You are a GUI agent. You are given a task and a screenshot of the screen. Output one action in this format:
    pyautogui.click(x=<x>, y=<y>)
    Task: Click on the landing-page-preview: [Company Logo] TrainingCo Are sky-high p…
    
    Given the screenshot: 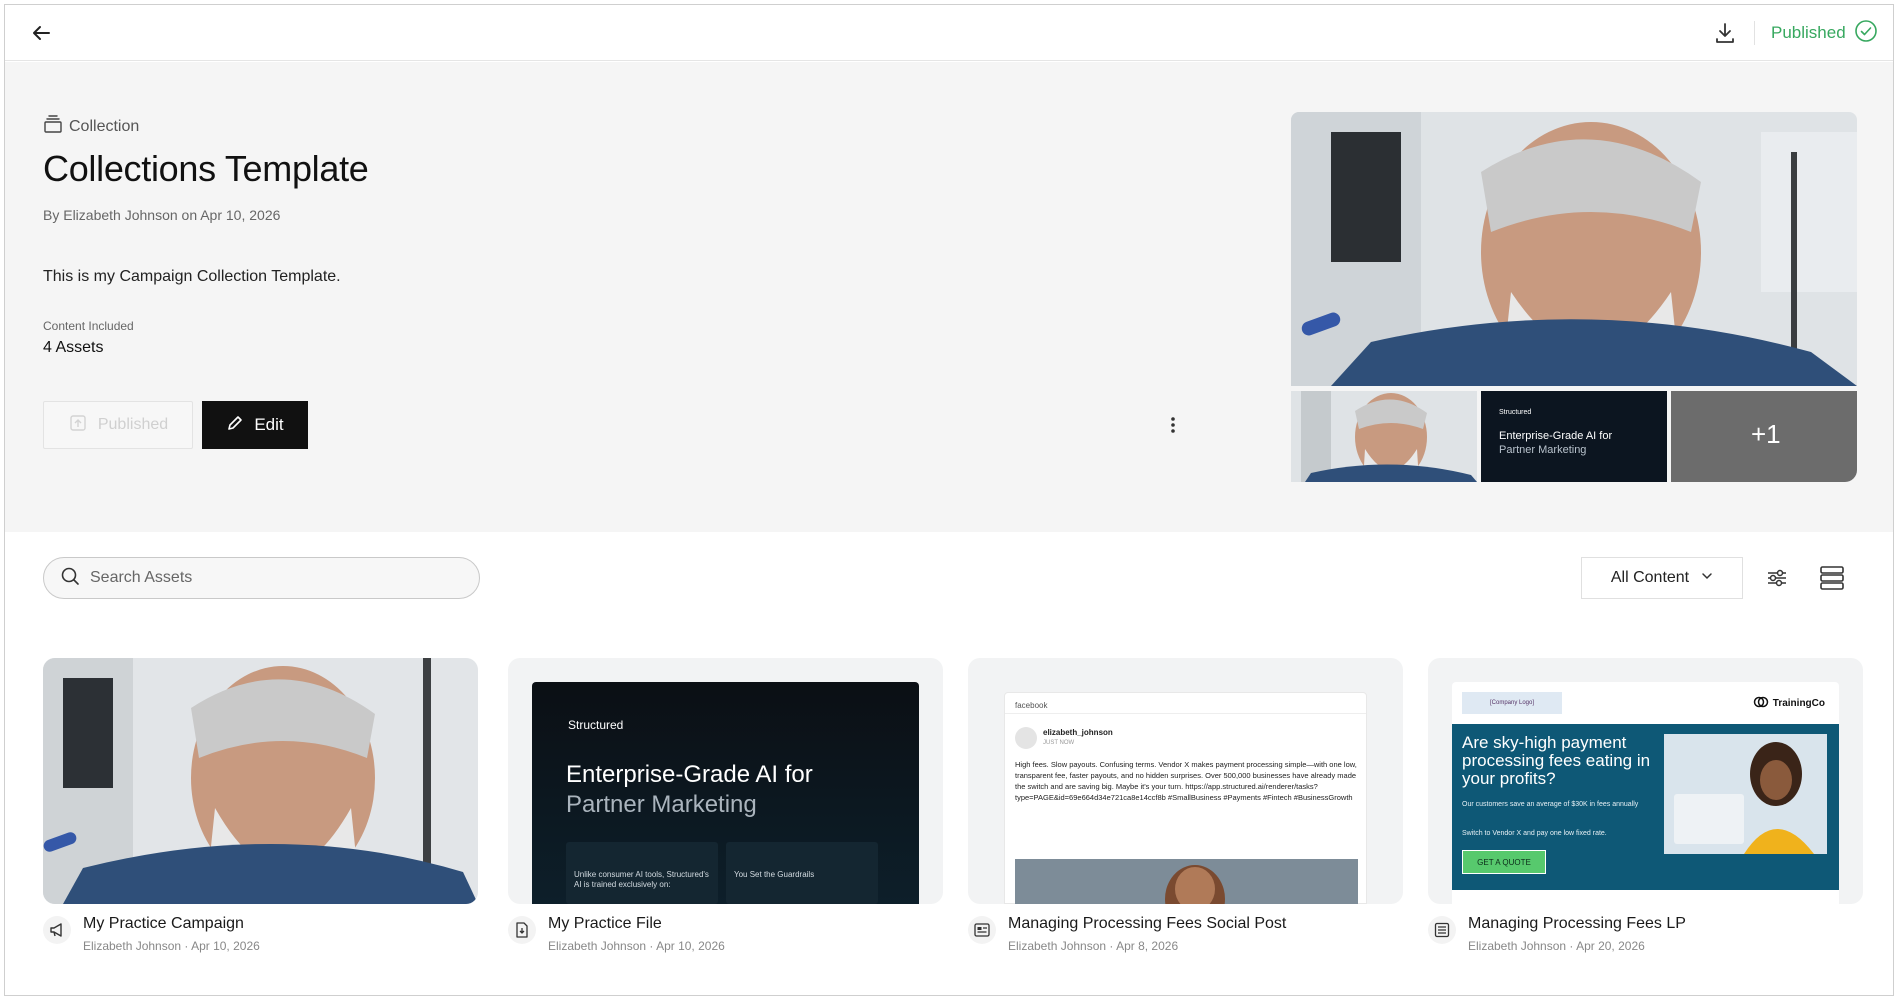 What is the action you would take?
    pyautogui.click(x=1645, y=793)
    